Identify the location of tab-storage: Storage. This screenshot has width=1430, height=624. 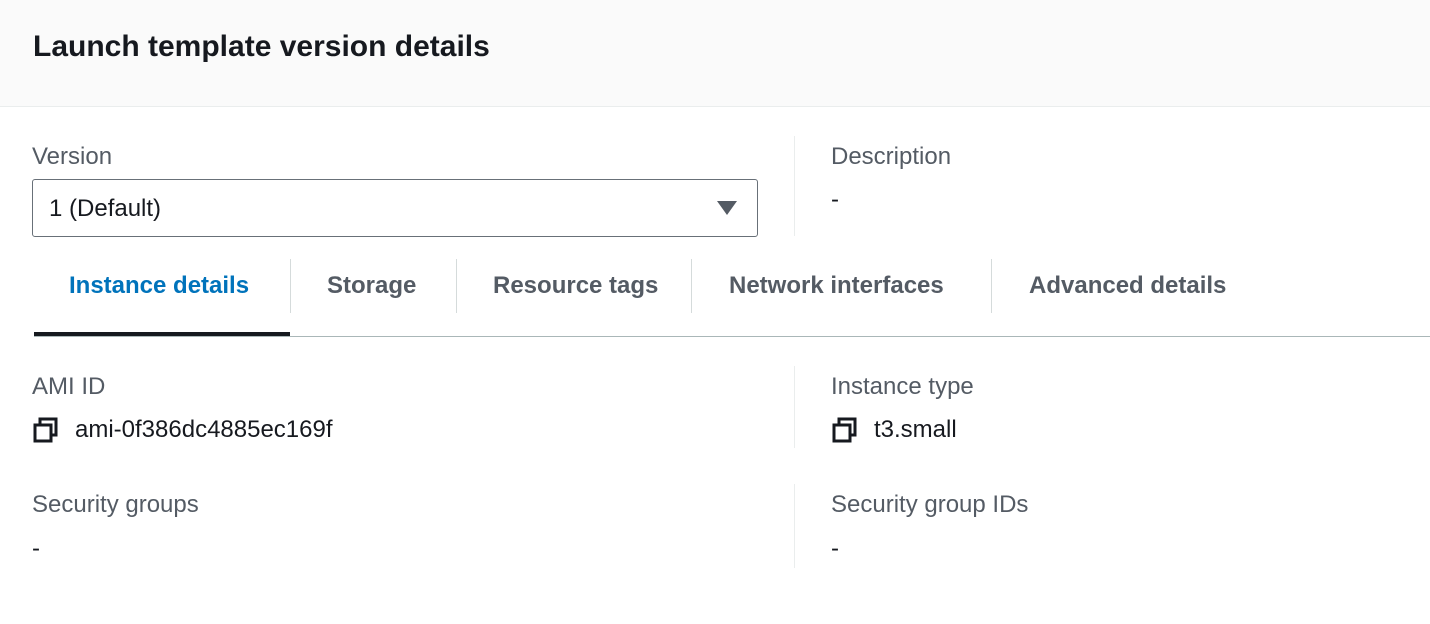
(373, 297).